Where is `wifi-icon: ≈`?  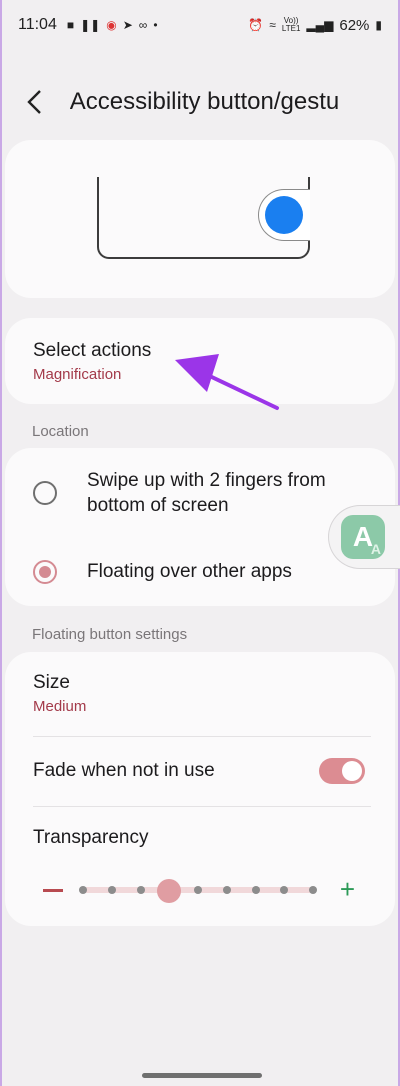
wifi-icon: ≈ is located at coordinates (272, 25).